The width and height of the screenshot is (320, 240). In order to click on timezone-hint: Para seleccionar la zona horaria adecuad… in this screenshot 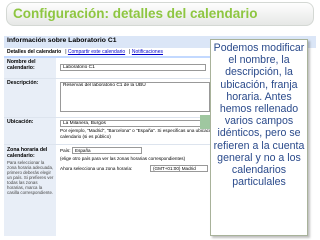, I will do `click(30, 177)`.